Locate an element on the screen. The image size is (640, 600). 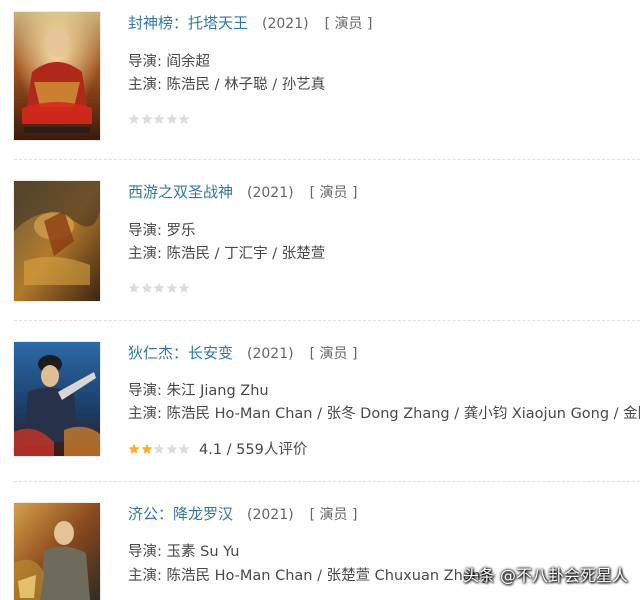
cast-line: 主演: 陈浩民 Ho-Man Chan / 张楚萱 Chuxuan Zhang is located at coordinates (309, 576).